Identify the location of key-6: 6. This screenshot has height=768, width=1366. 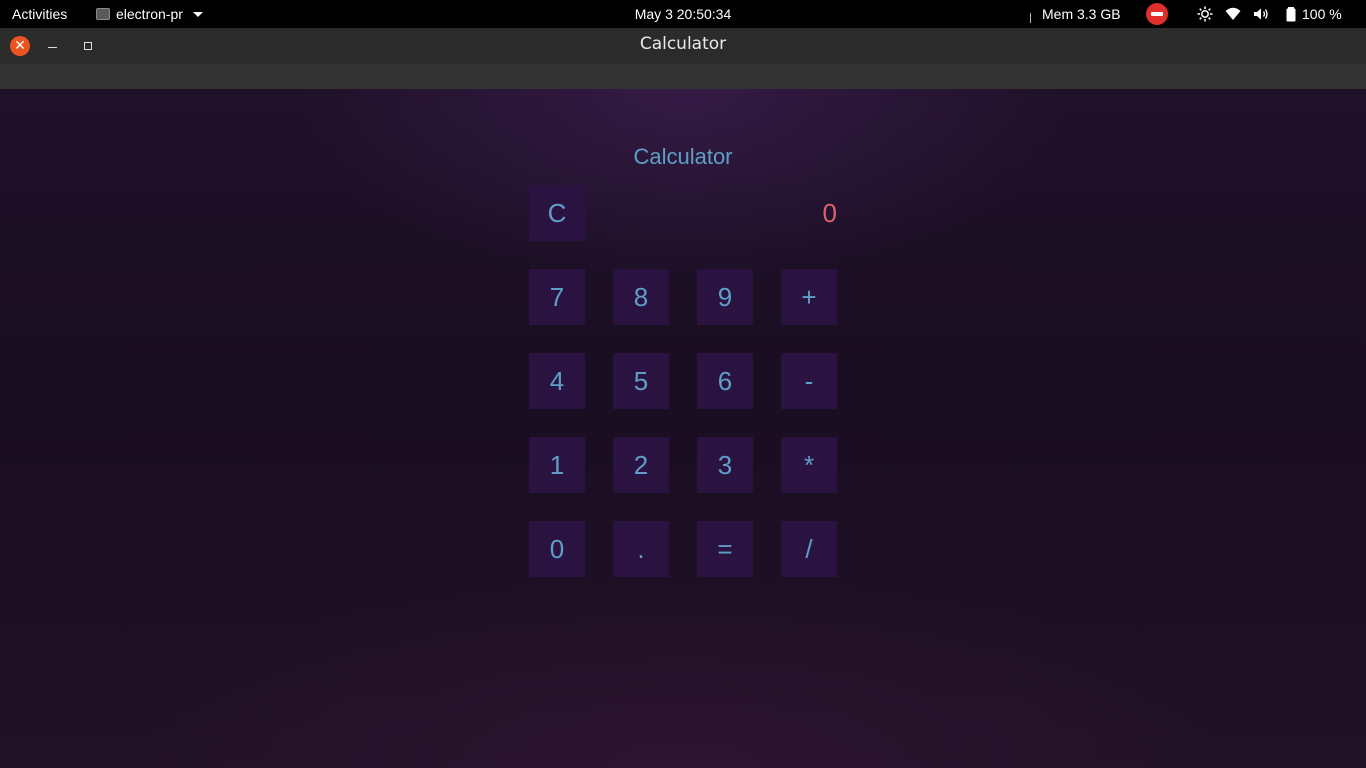
(725, 381).